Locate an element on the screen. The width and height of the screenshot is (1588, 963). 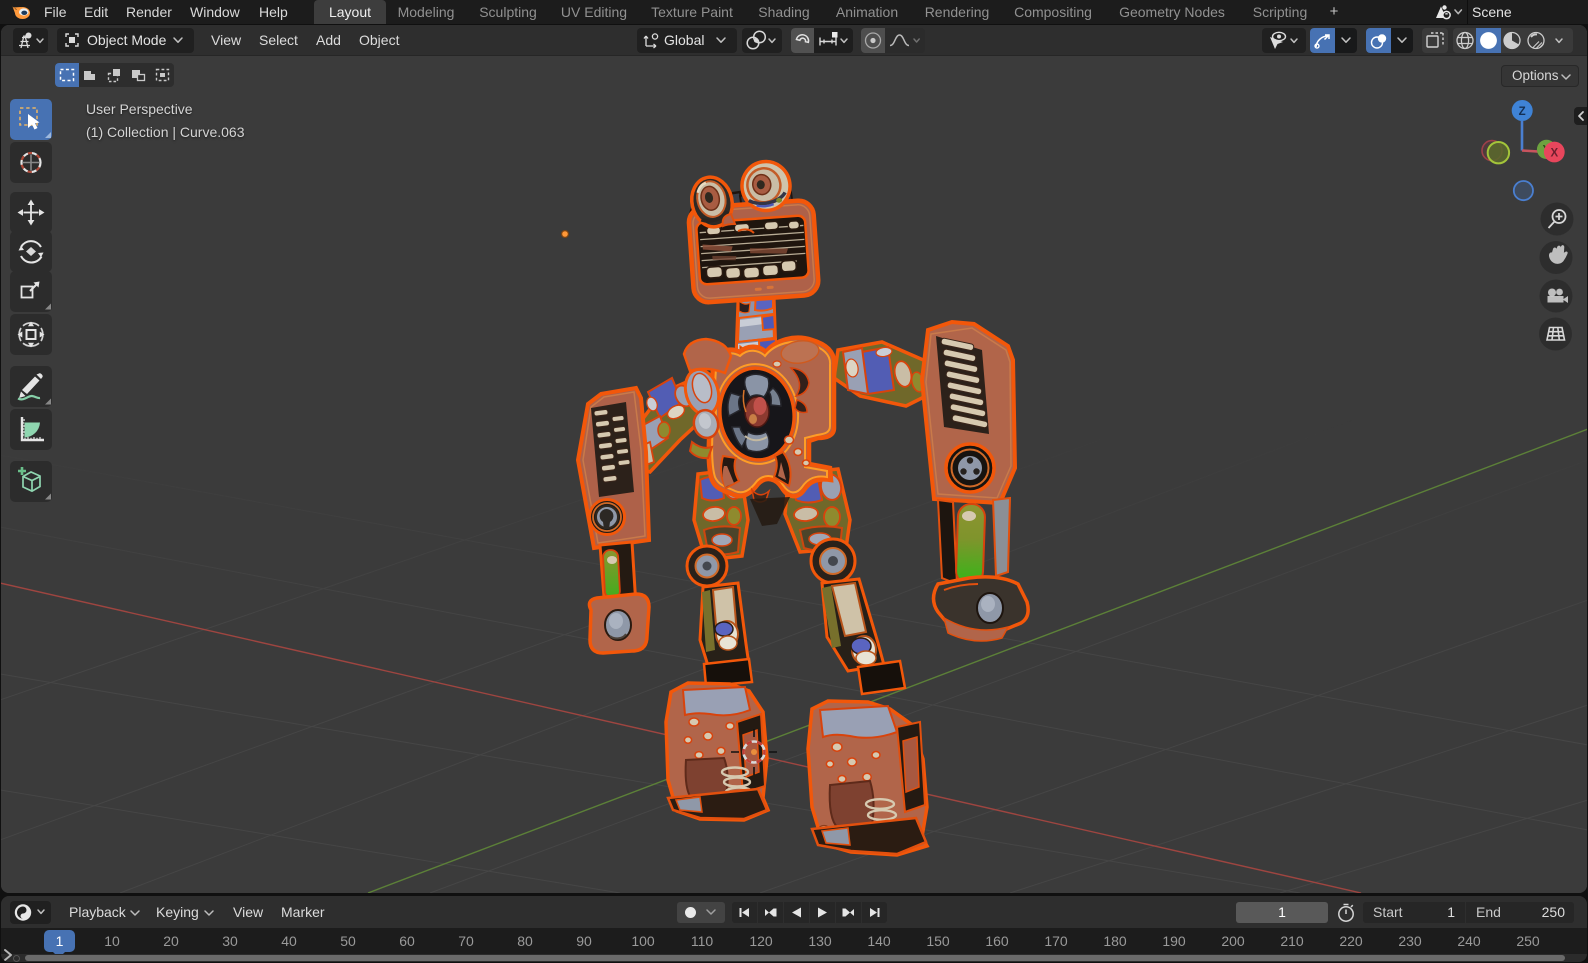
svg-text: X is located at coordinates (1554, 154).